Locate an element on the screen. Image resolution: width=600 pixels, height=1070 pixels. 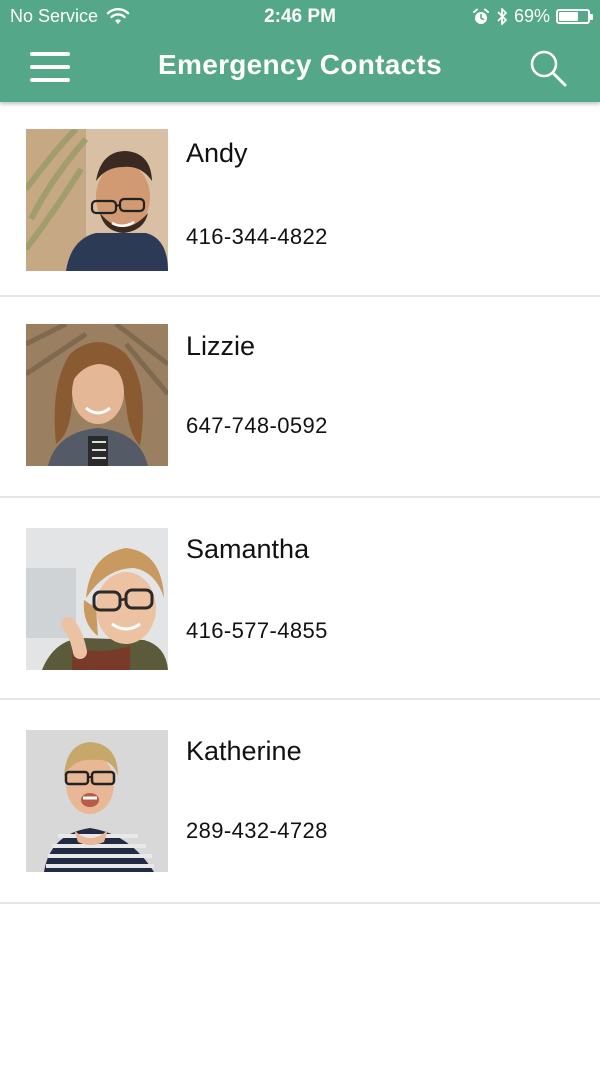
nav-bar: Emergency Contacts is located at coordinates (300, 68).